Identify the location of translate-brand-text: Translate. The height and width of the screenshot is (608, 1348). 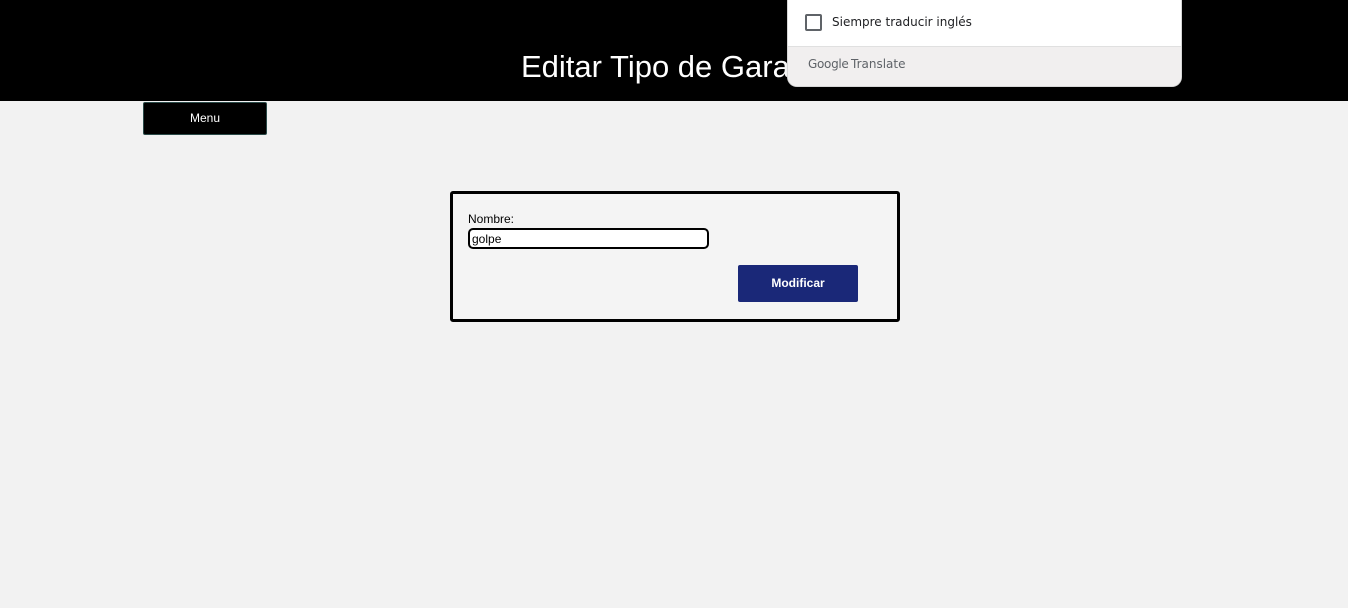
(878, 64).